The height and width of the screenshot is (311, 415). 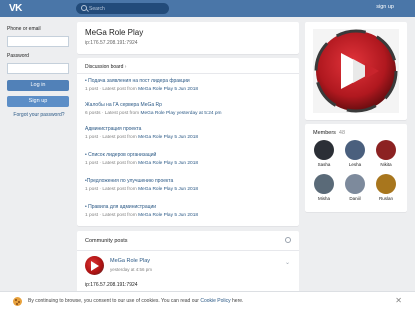 What do you see at coordinates (386, 164) in the screenshot?
I see `member-name: Nikita` at bounding box center [386, 164].